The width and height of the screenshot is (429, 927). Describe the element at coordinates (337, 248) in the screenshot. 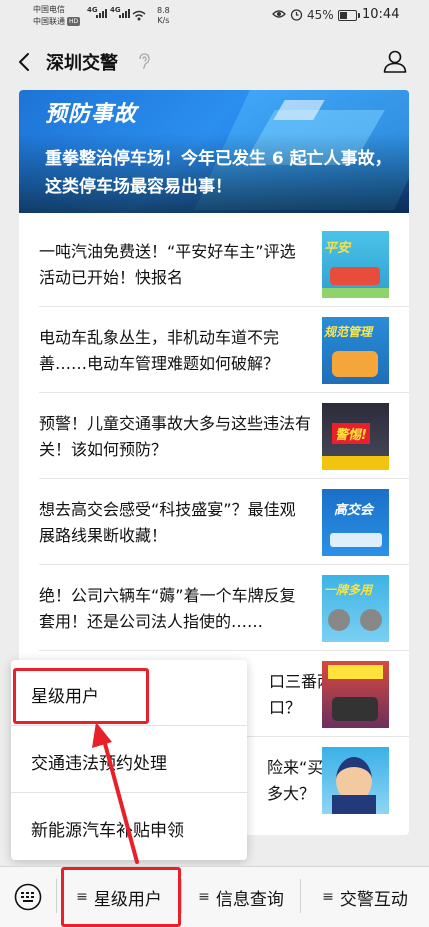

I see `thumbnail-text: 平安` at that location.